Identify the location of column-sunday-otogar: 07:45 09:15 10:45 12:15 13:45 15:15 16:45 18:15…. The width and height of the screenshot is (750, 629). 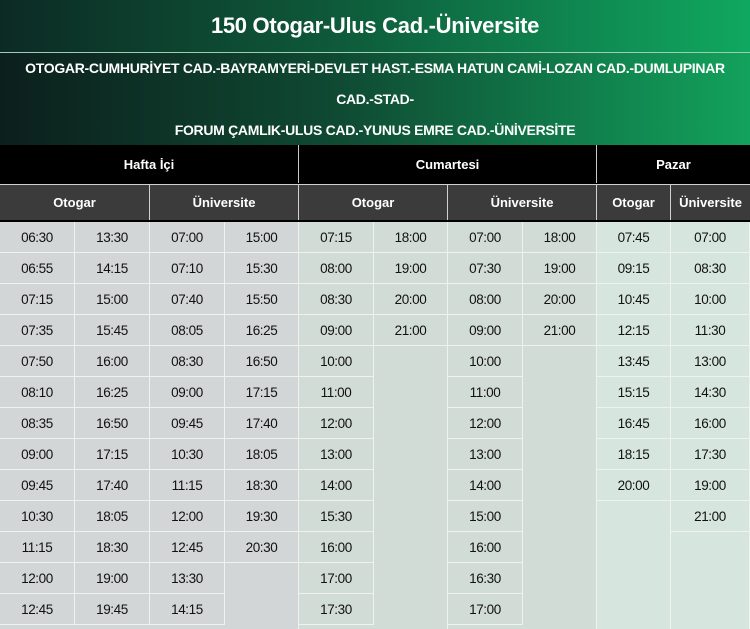
(634, 425).